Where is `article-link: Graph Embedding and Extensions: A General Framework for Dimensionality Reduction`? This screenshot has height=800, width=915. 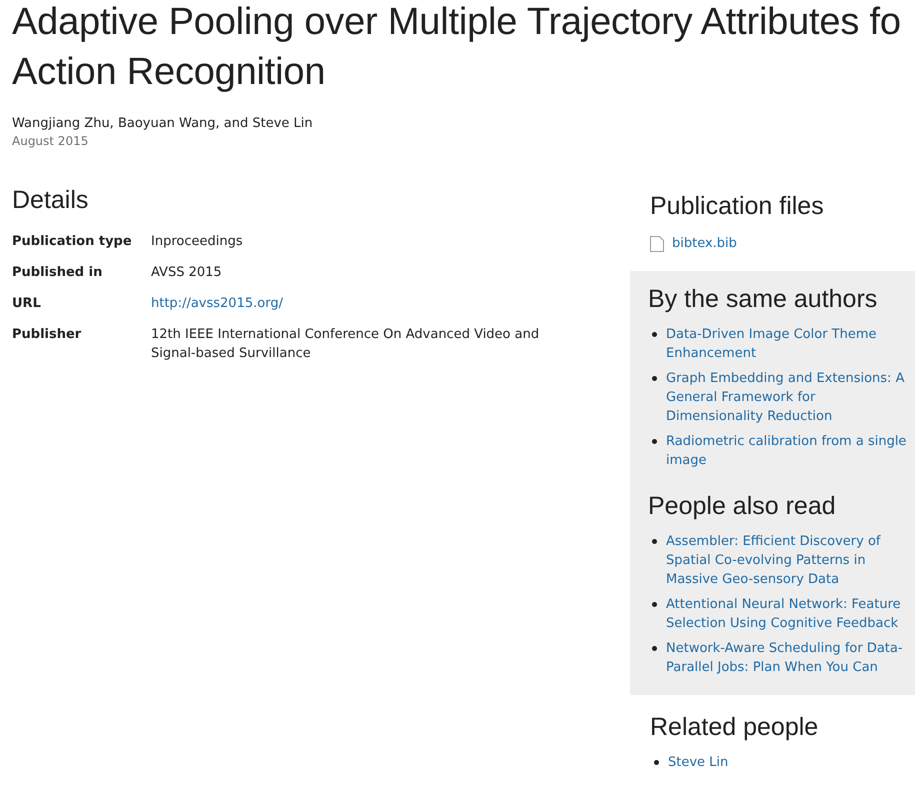 article-link: Graph Embedding and Extensions: A General Framework for Dimensionality Reduction is located at coordinates (790, 397).